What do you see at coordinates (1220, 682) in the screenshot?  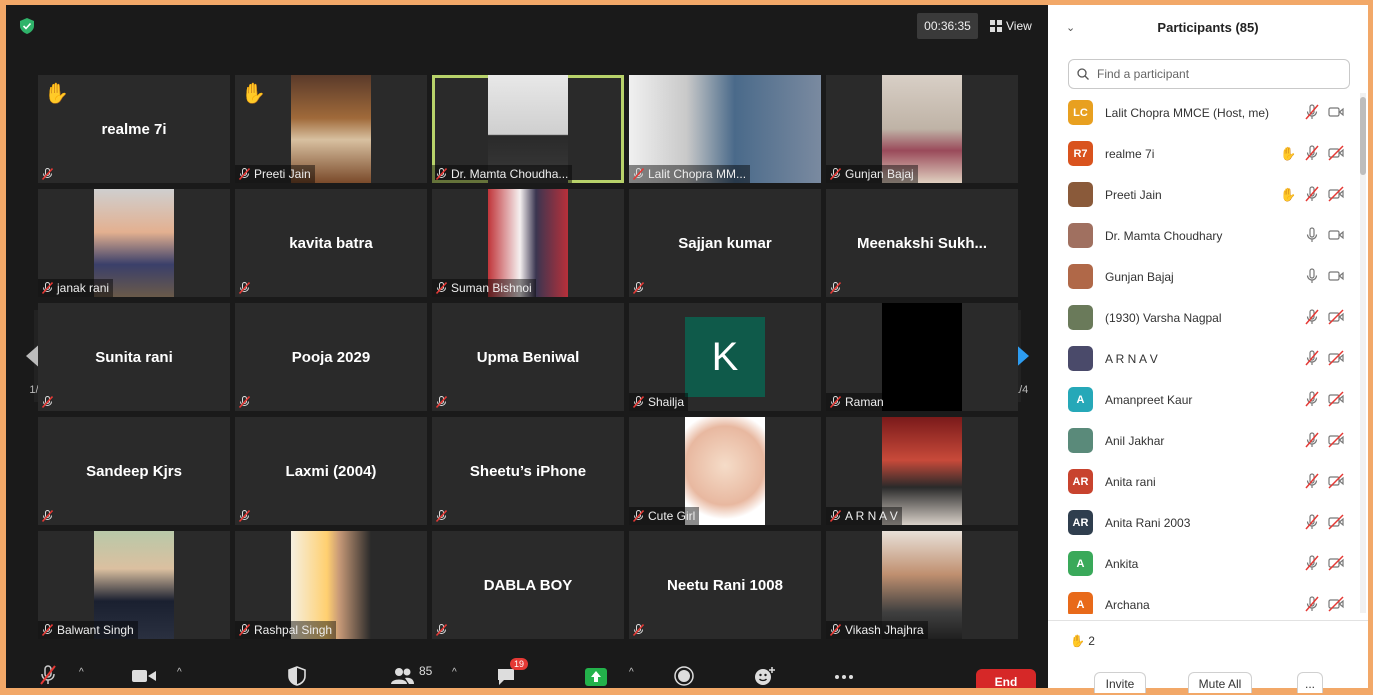 I see `mute-all-button: Mute All` at bounding box center [1220, 682].